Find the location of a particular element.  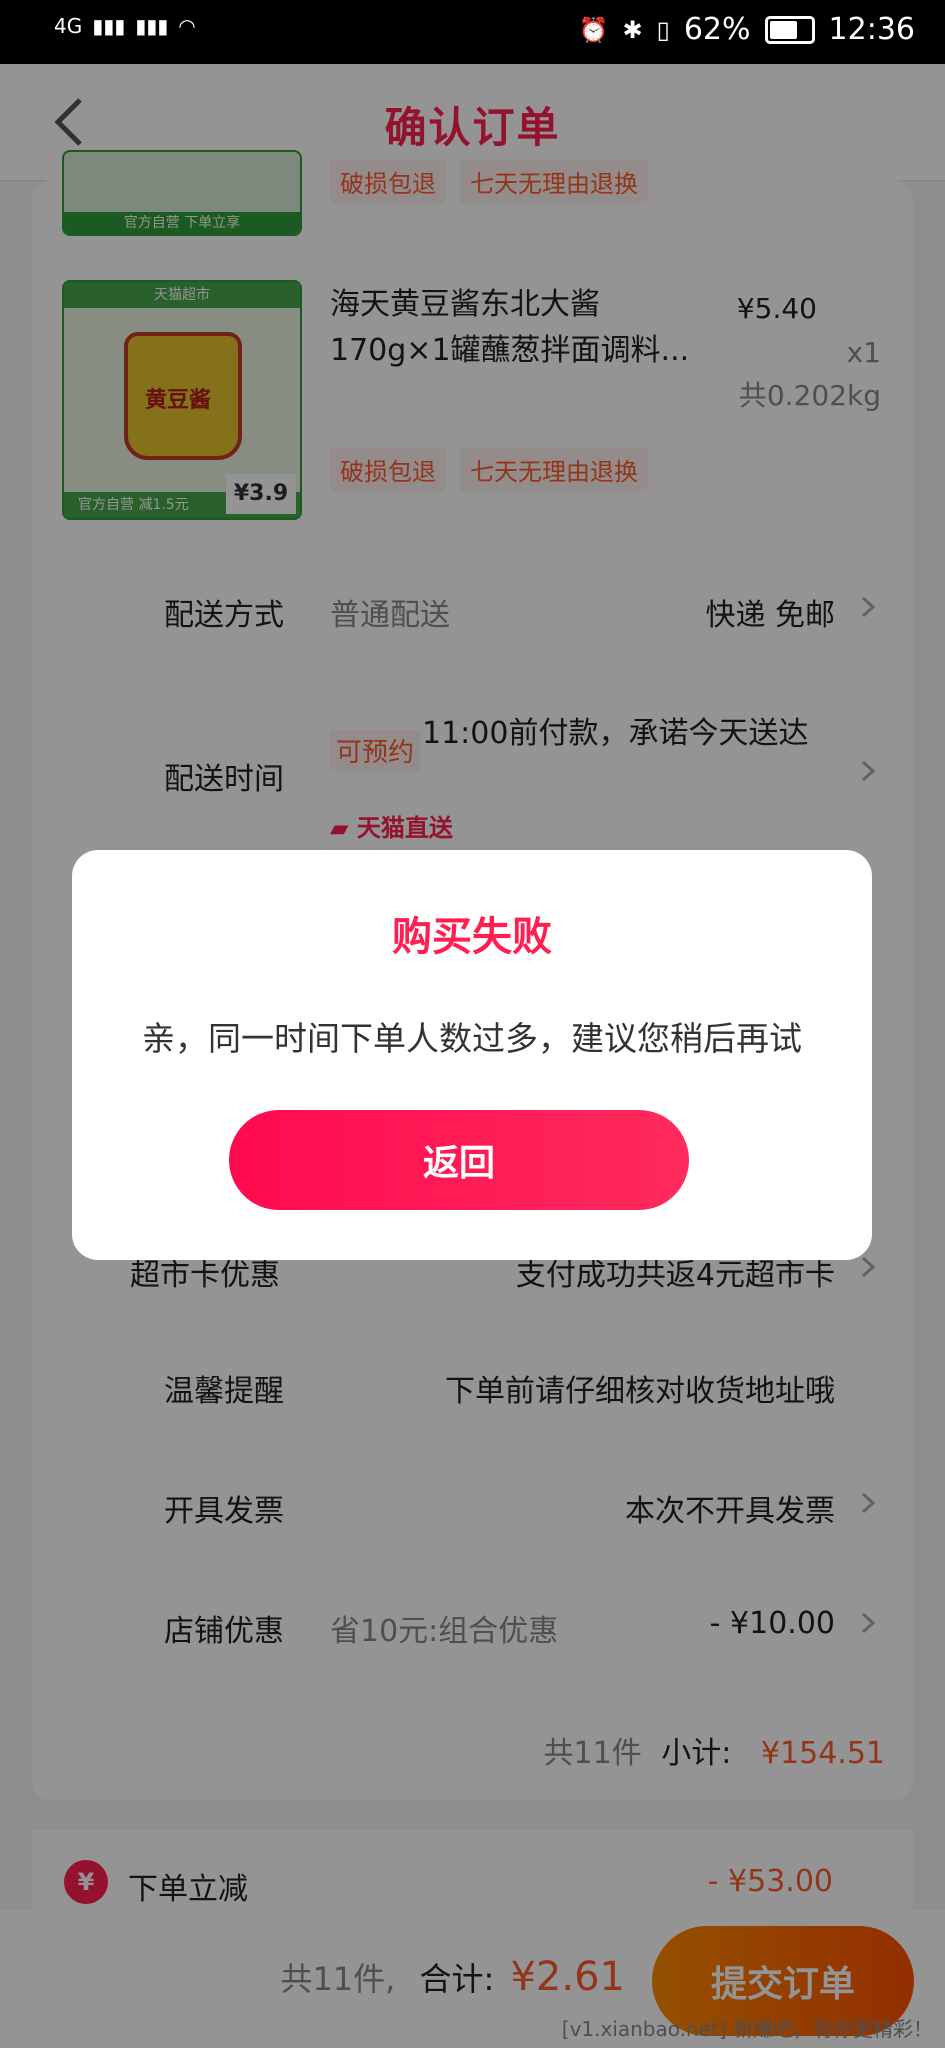

status-bar: 4G ▮▮▮ ▮▮▮ ◠ ⏰ ✱ ▯ 62% 12:36 is located at coordinates (472, 32).